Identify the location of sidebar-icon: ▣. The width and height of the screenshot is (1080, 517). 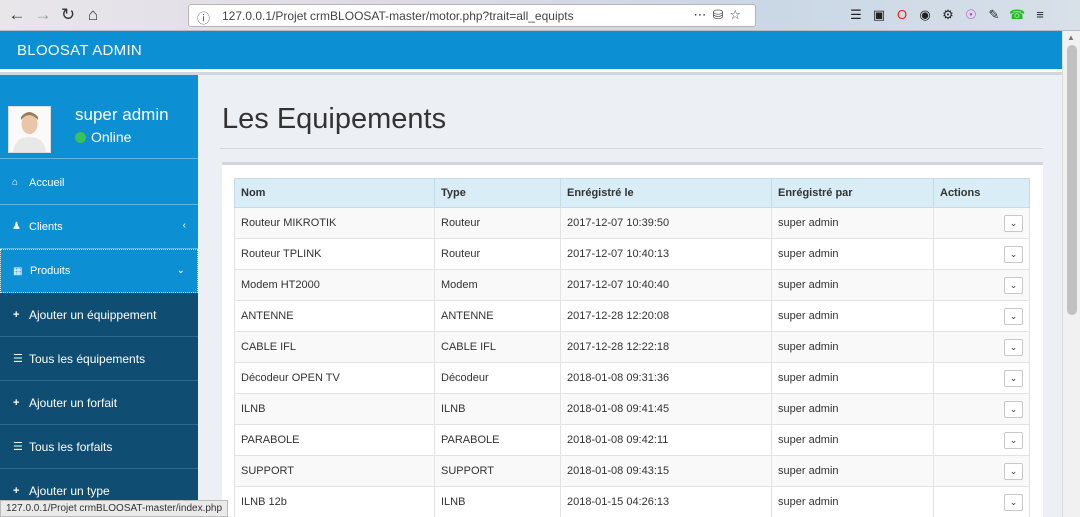
(879, 15).